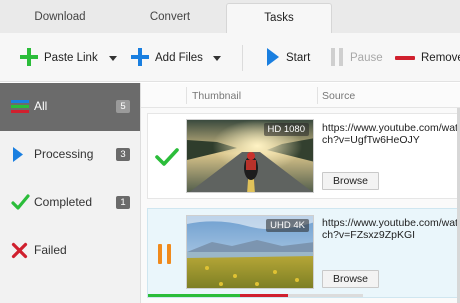  I want to click on minus-icon, so click(405, 58).